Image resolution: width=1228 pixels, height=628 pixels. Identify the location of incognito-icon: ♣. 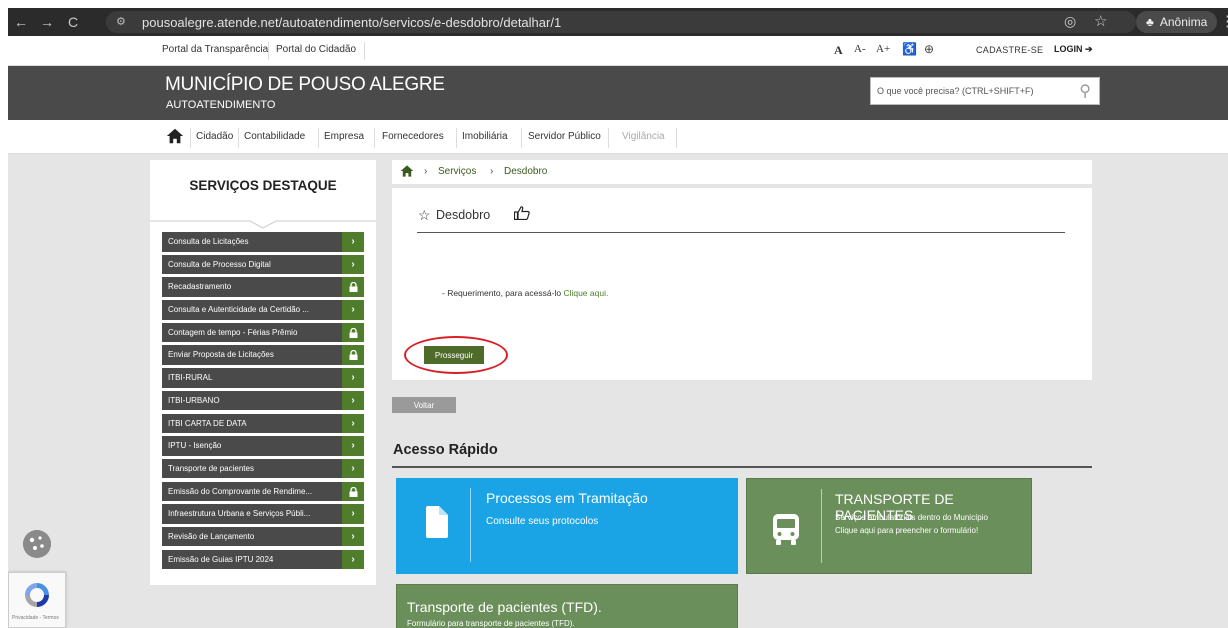
(1150, 22).